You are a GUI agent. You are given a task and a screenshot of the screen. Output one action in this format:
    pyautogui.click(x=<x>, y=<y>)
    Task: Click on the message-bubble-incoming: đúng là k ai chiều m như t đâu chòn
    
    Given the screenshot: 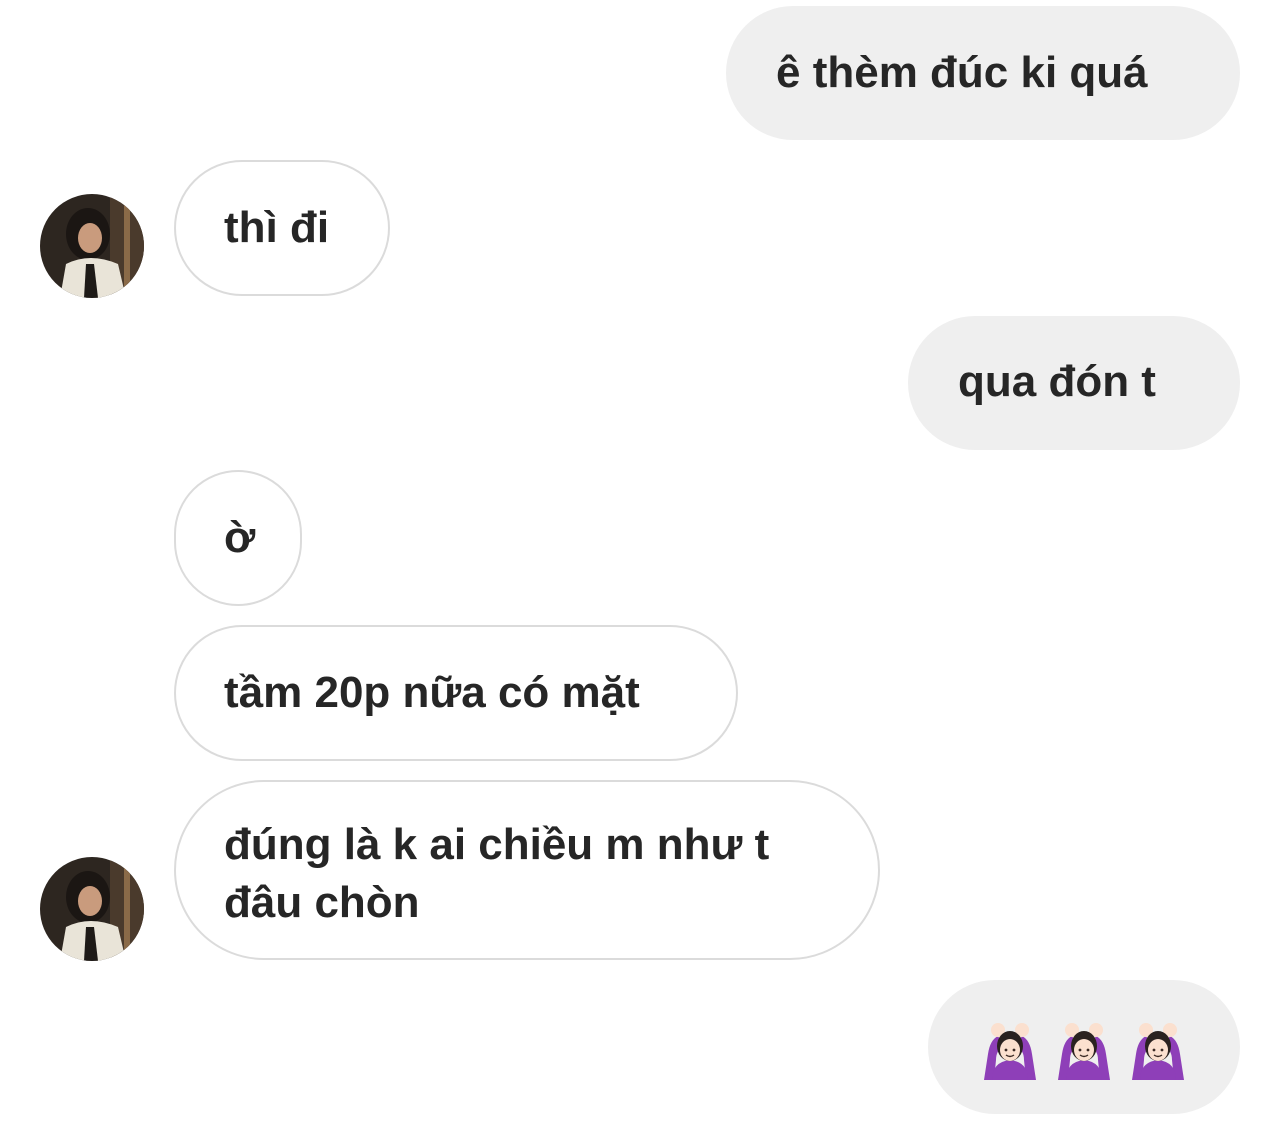 What is the action you would take?
    pyautogui.click(x=527, y=870)
    